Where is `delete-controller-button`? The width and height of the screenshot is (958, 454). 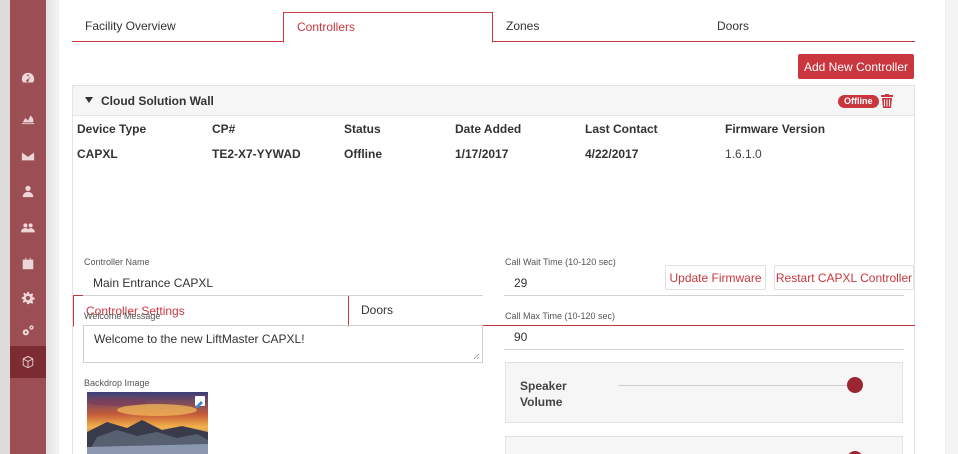
delete-controller-button is located at coordinates (887, 101).